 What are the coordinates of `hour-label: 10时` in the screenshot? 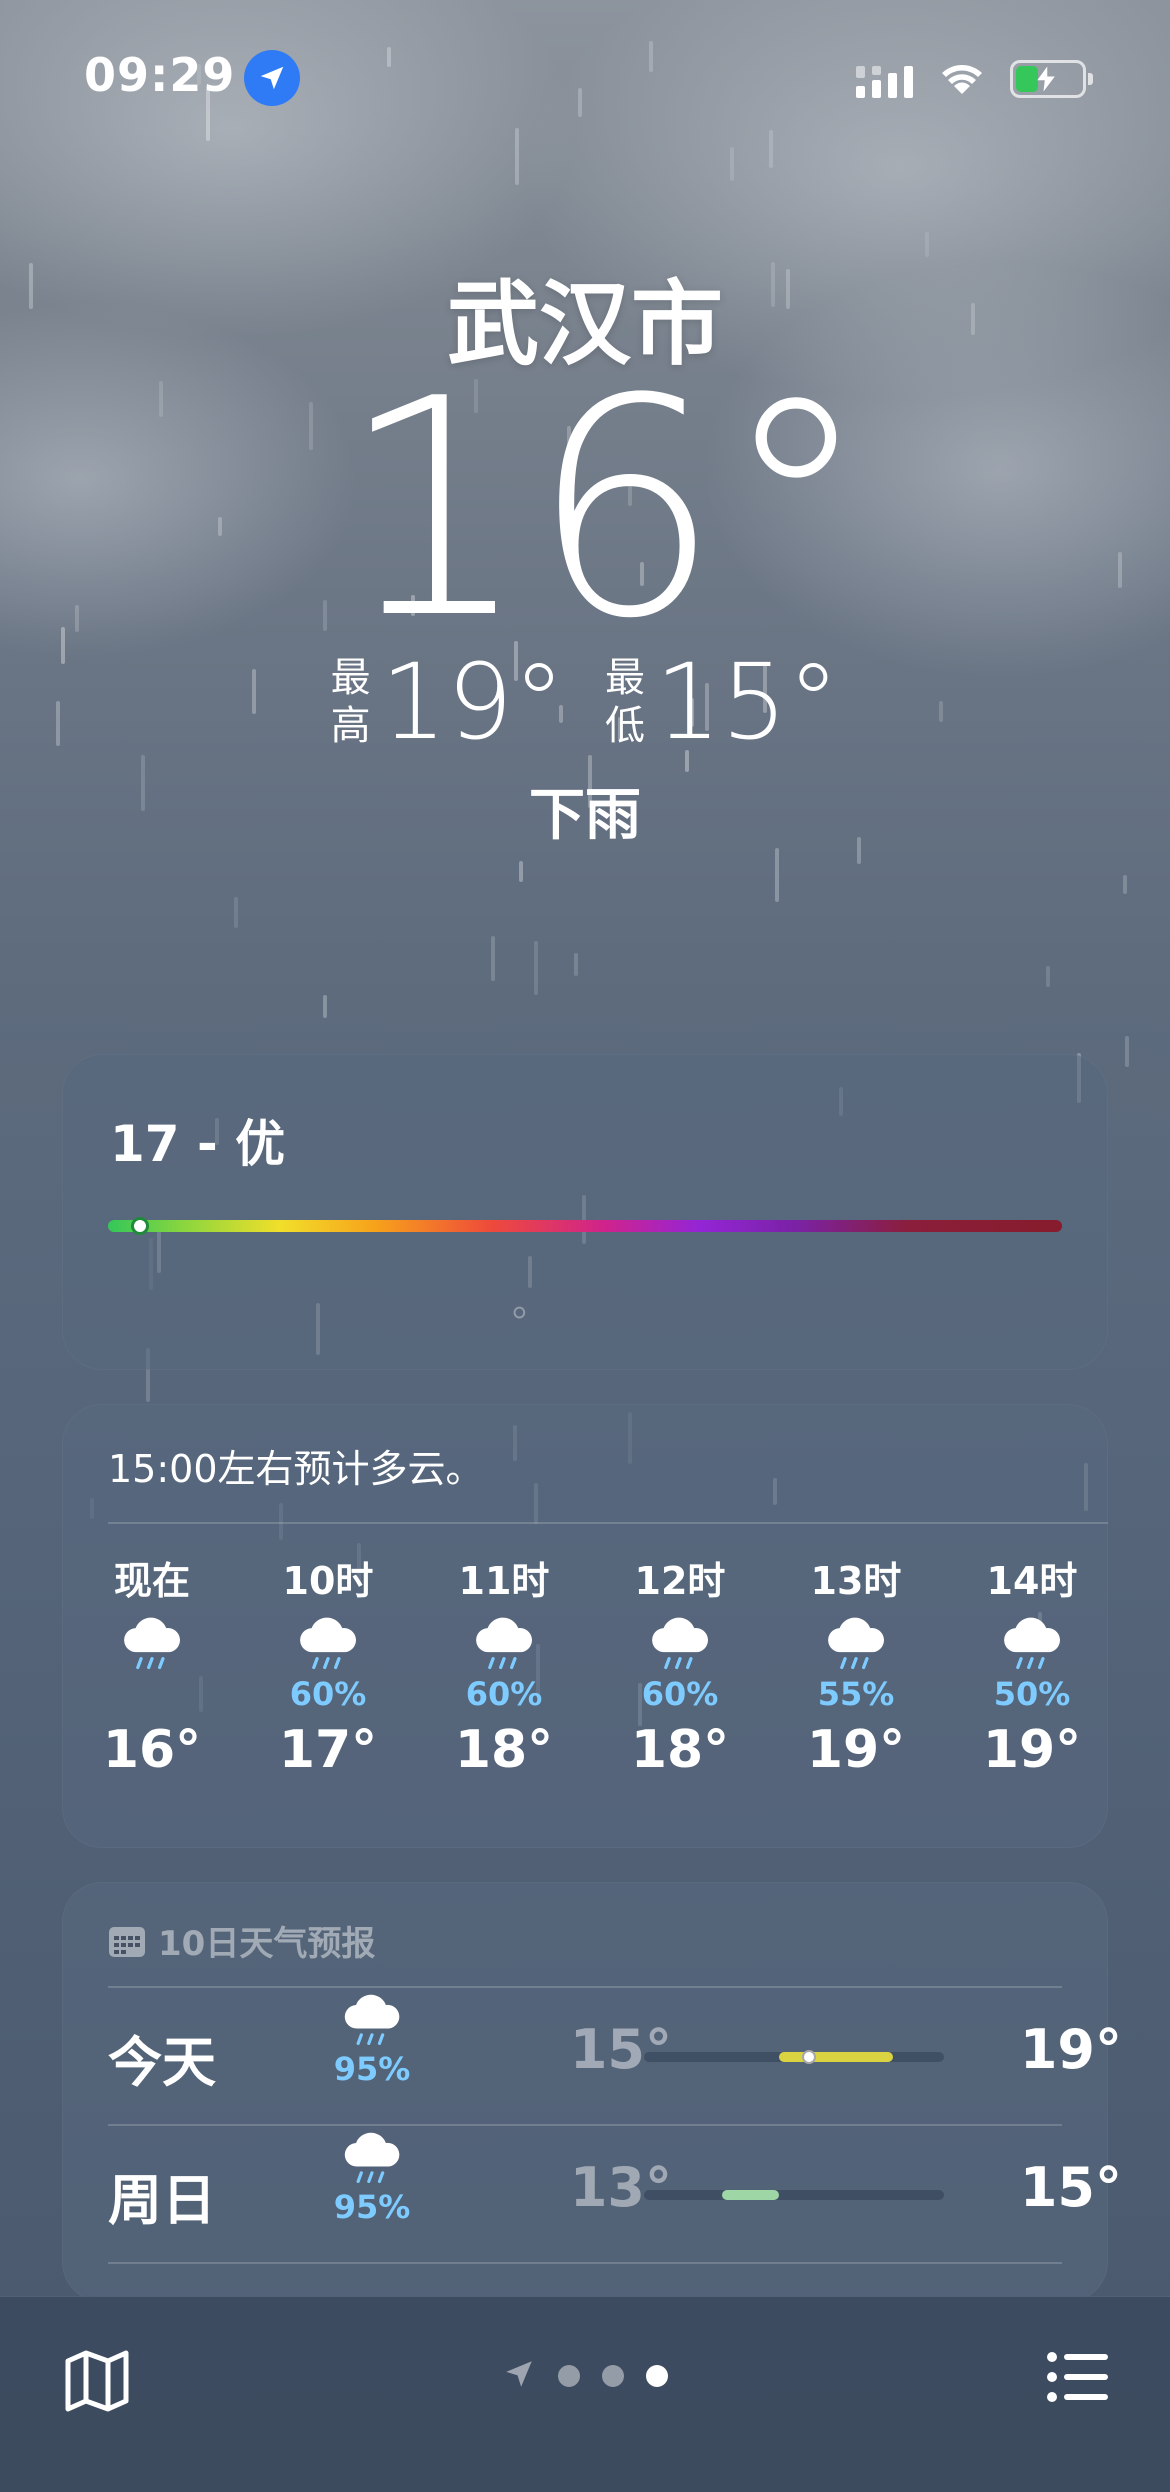 It's located at (328, 1581).